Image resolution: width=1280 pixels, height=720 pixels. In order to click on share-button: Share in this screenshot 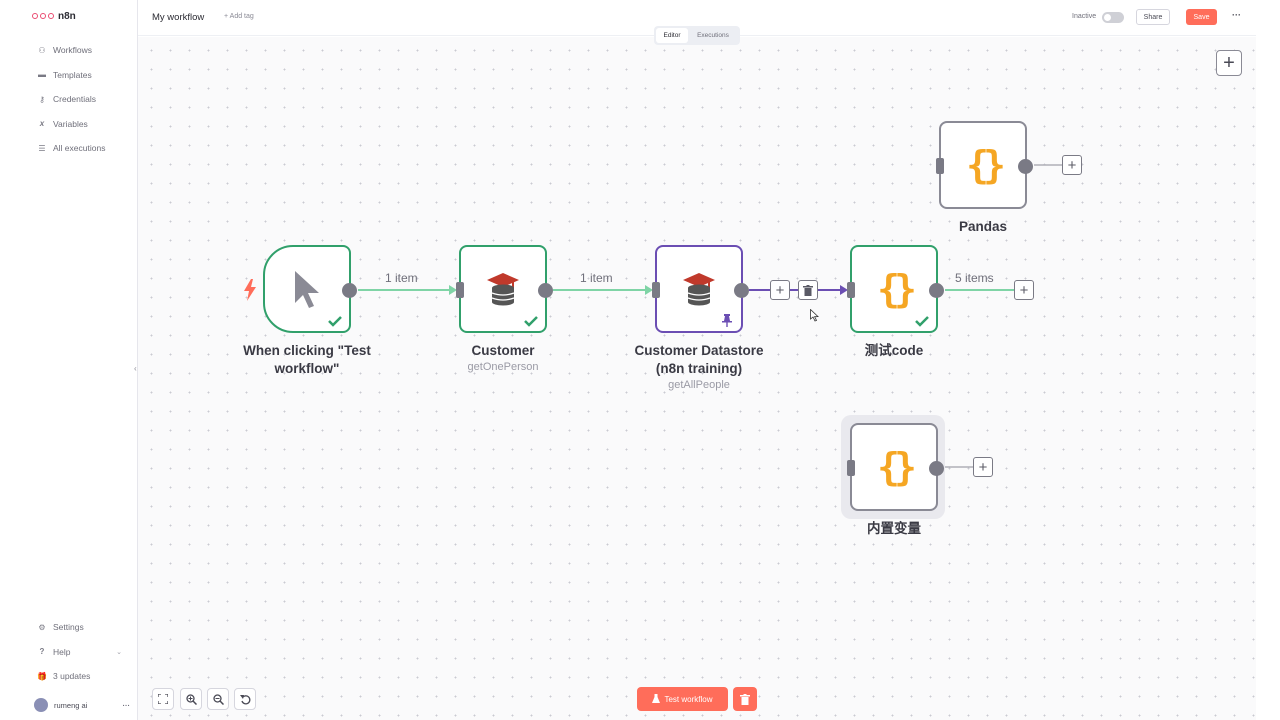, I will do `click(1153, 17)`.